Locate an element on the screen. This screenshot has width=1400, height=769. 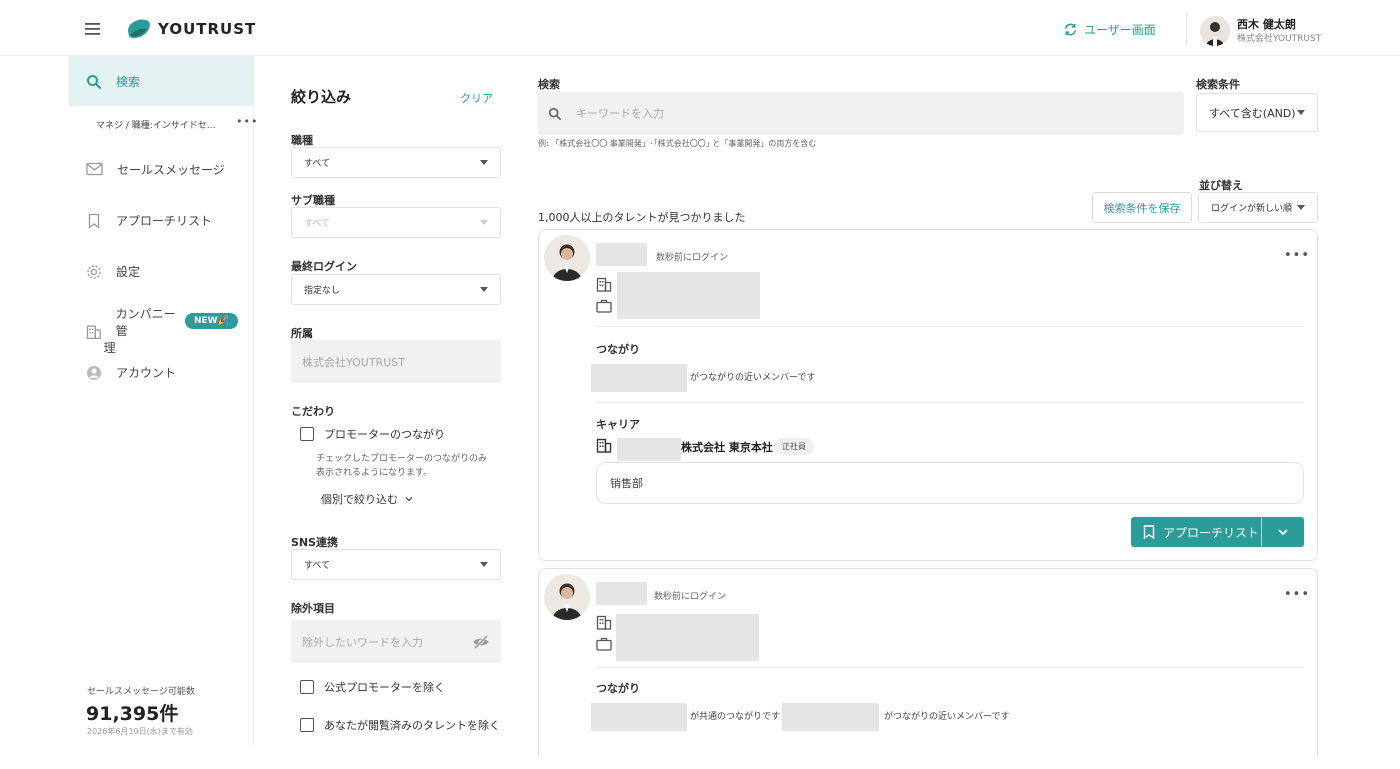
exclude-viewed-label: あなたが閲覧済みのタレントを除く is located at coordinates (412, 725).